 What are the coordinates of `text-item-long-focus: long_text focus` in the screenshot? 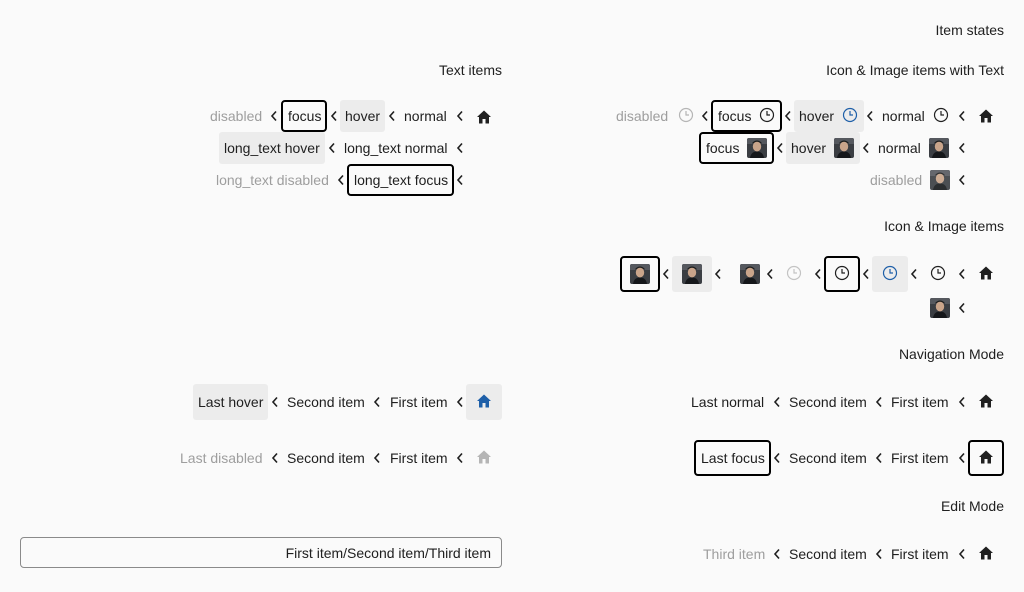 It's located at (400, 180).